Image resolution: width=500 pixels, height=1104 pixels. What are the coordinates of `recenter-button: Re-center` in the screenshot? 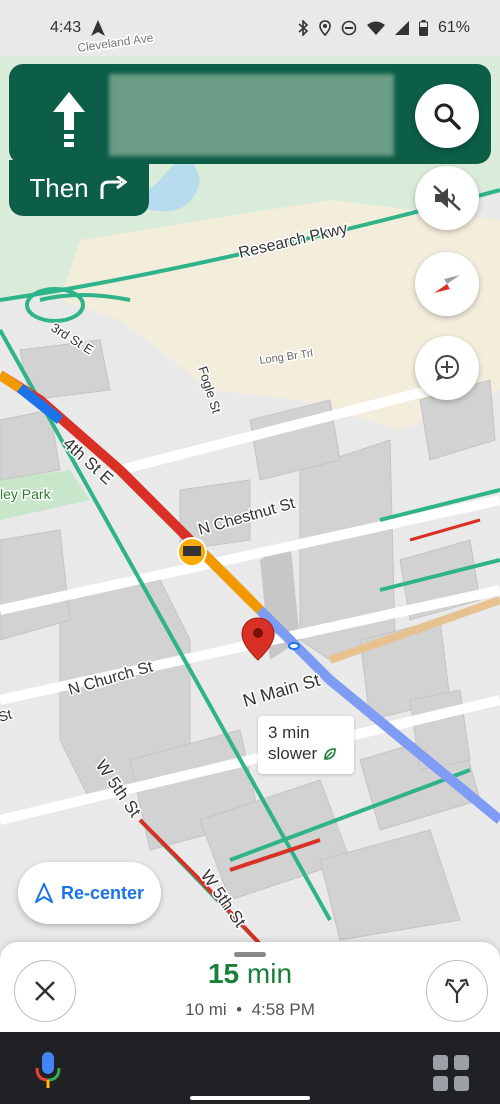 It's located at (89, 893).